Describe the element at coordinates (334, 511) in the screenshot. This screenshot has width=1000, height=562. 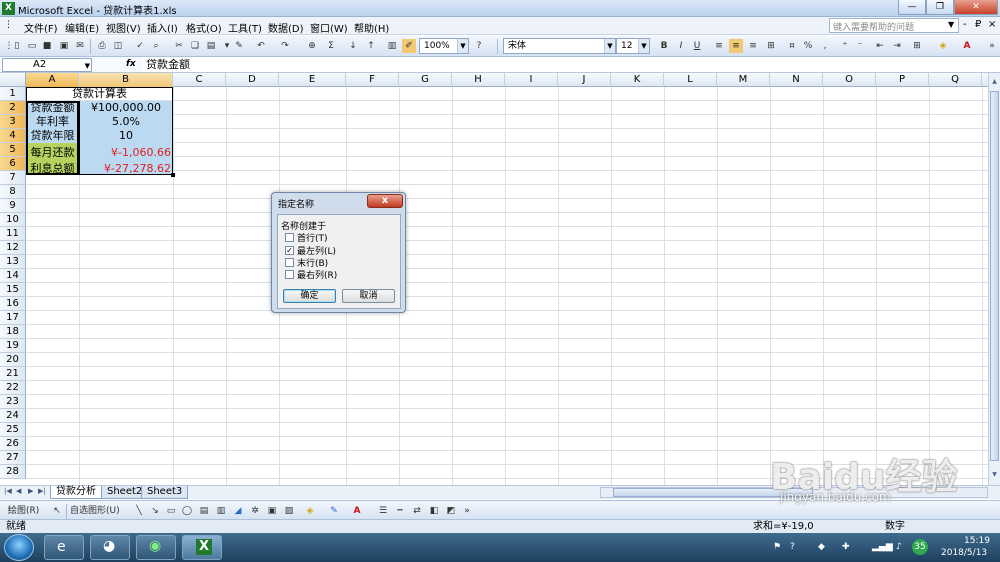
I see `line-color-icon: ✎` at that location.